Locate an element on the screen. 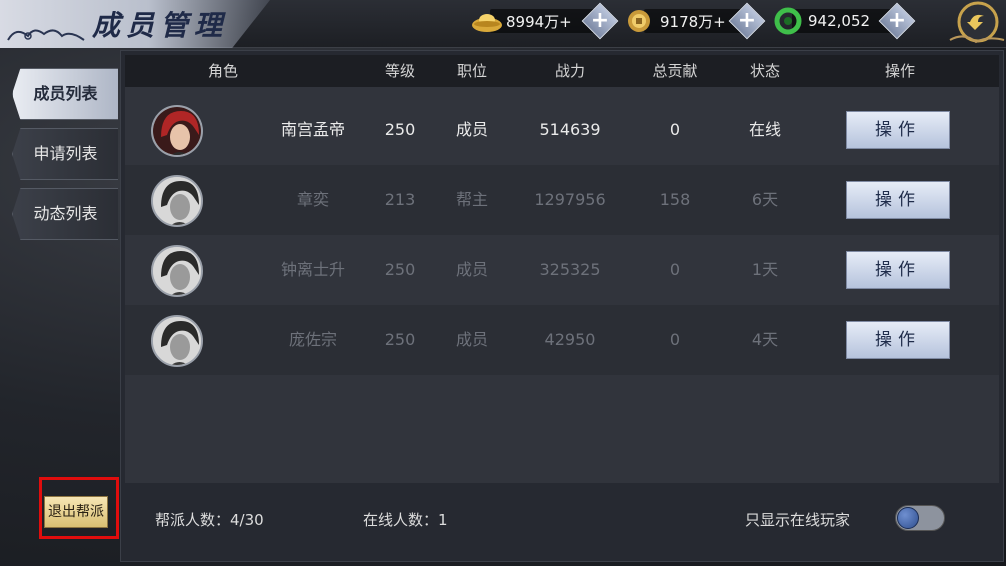  red-hair-portrait-icon is located at coordinates (177, 131).